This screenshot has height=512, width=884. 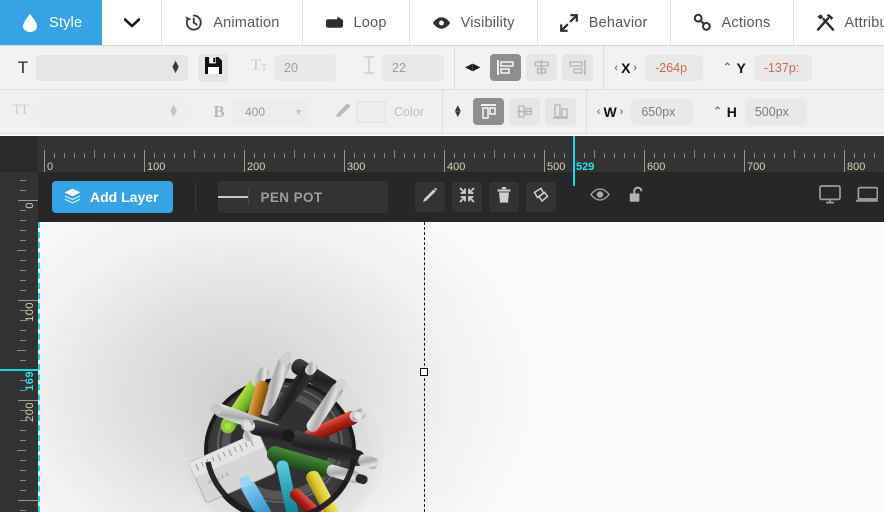 What do you see at coordinates (524, 111) in the screenshot?
I see `align-middle-icon` at bounding box center [524, 111].